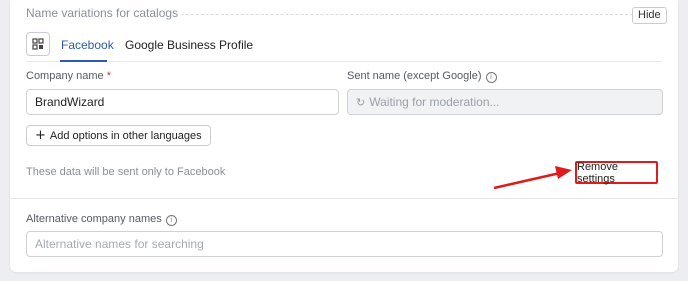 This screenshot has width=688, height=281. Describe the element at coordinates (344, 244) in the screenshot. I see `alternative-names-input: Alternative names for searching` at that location.